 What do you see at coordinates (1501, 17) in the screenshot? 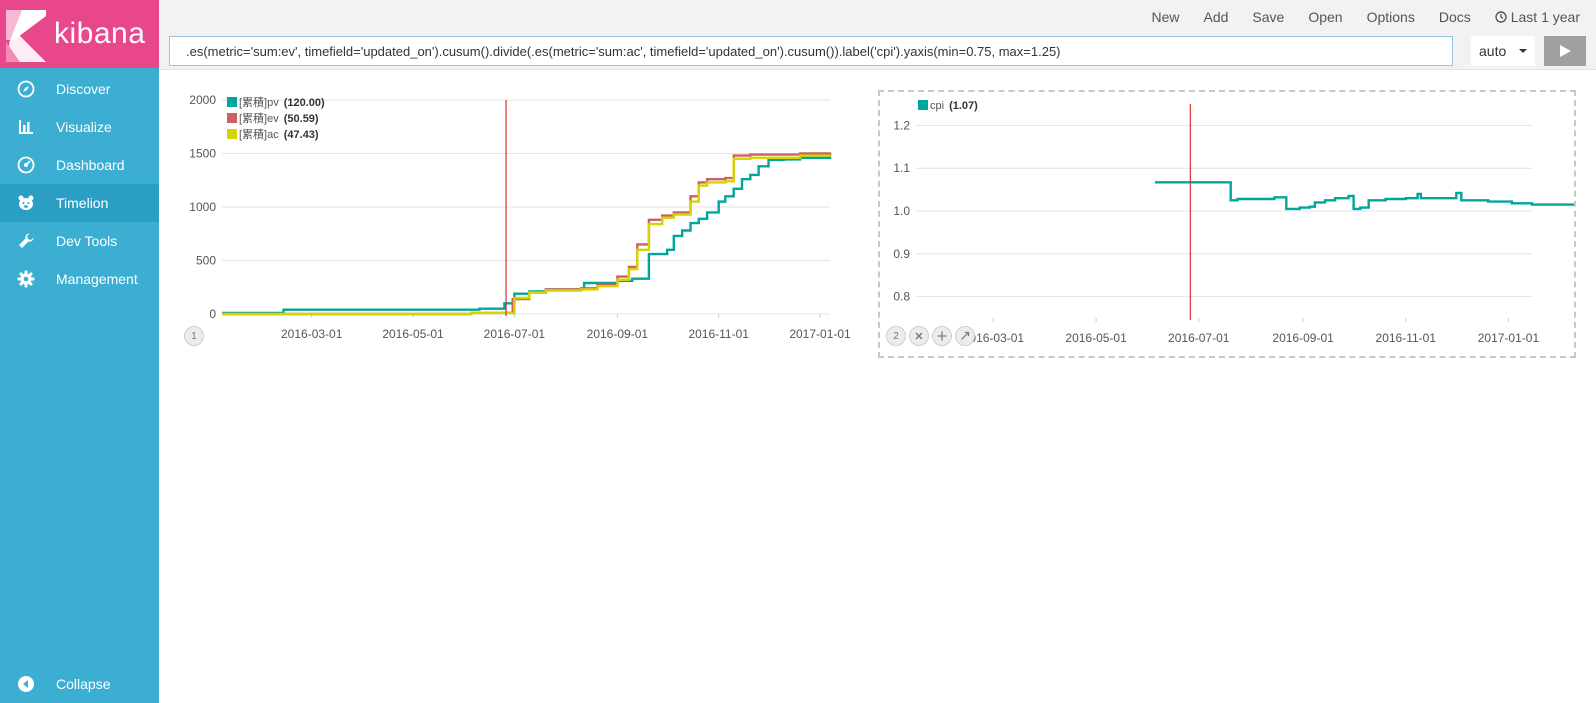
I see `clock-icon` at bounding box center [1501, 17].